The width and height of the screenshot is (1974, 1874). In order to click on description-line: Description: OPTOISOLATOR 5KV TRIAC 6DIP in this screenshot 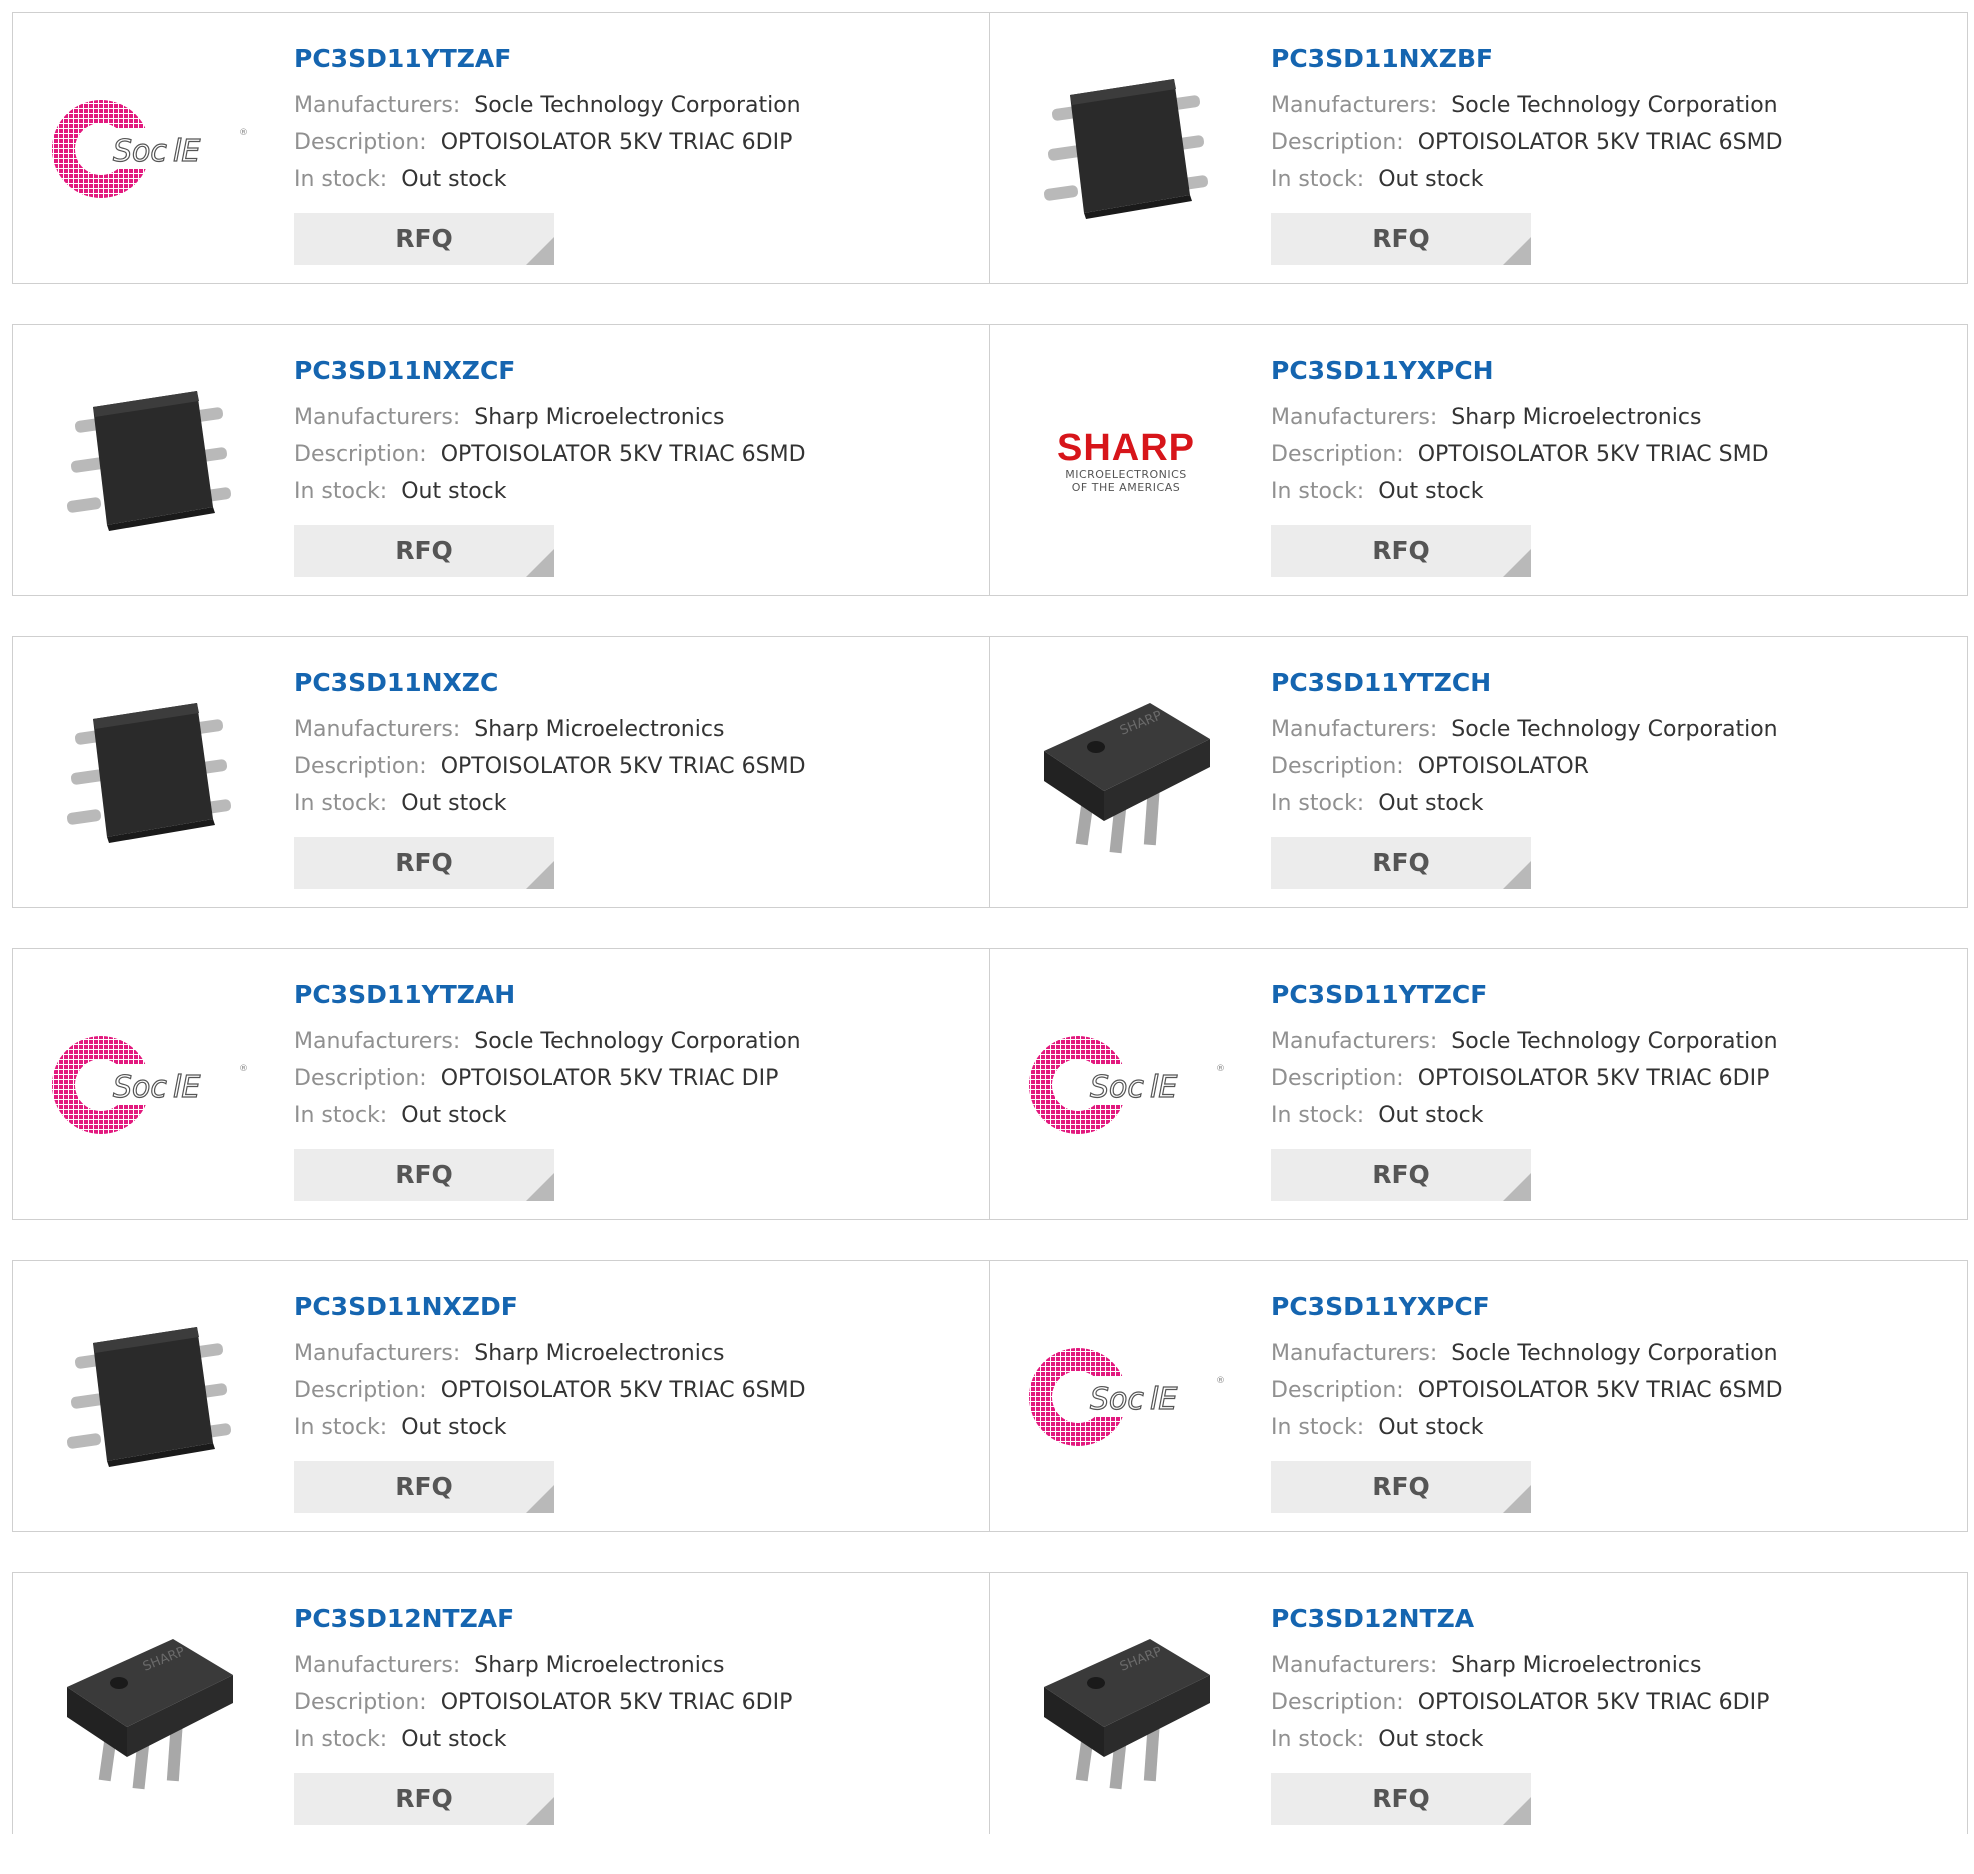, I will do `click(631, 142)`.